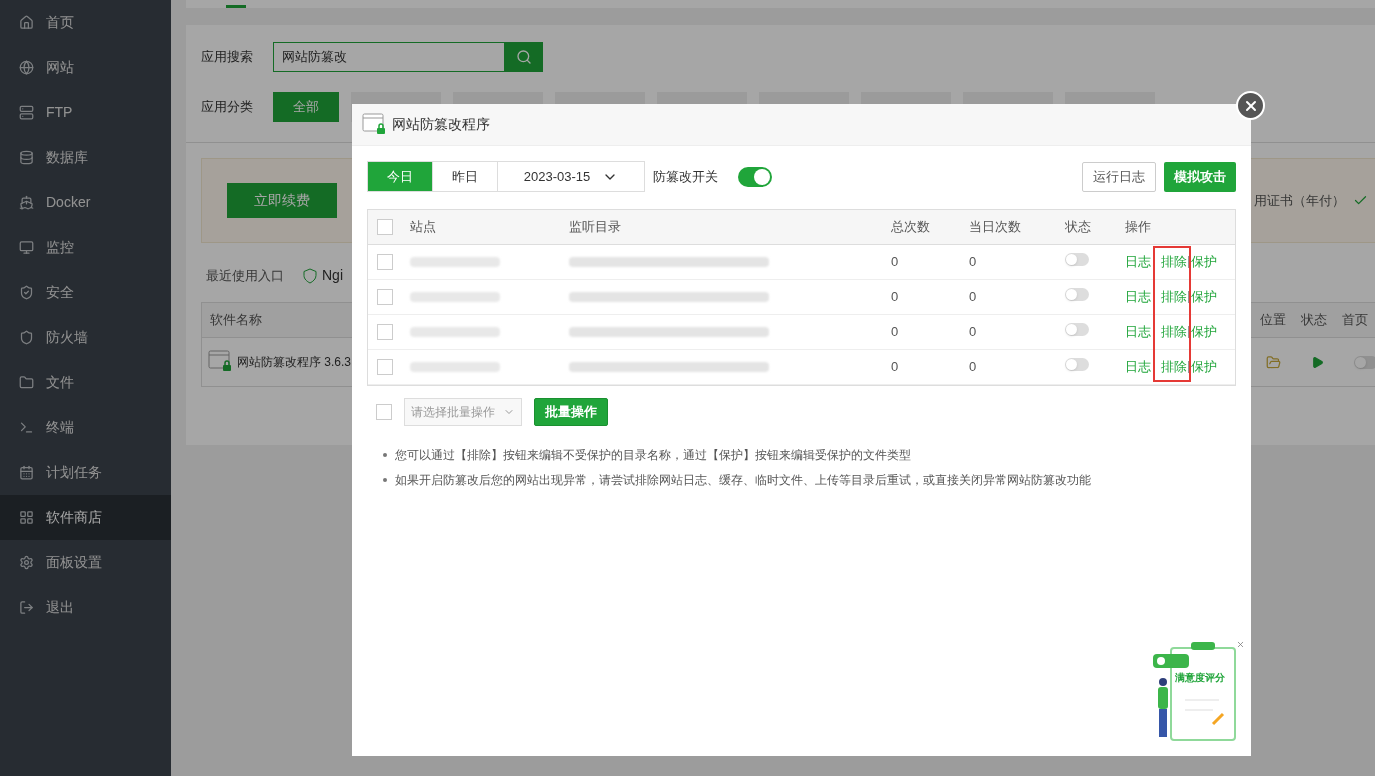  I want to click on sidebar-item: 面板设置, so click(85, 562).